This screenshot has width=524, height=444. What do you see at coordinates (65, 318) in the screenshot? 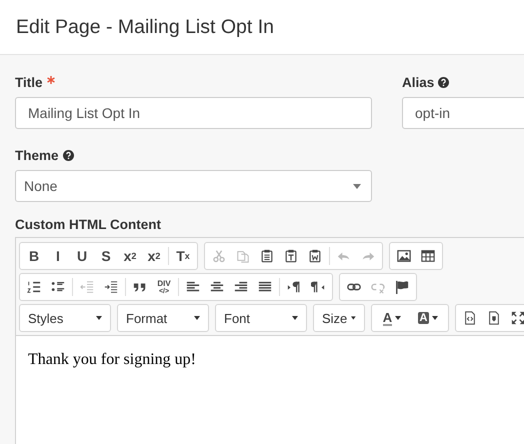
I see `dropdown-button: Styles` at bounding box center [65, 318].